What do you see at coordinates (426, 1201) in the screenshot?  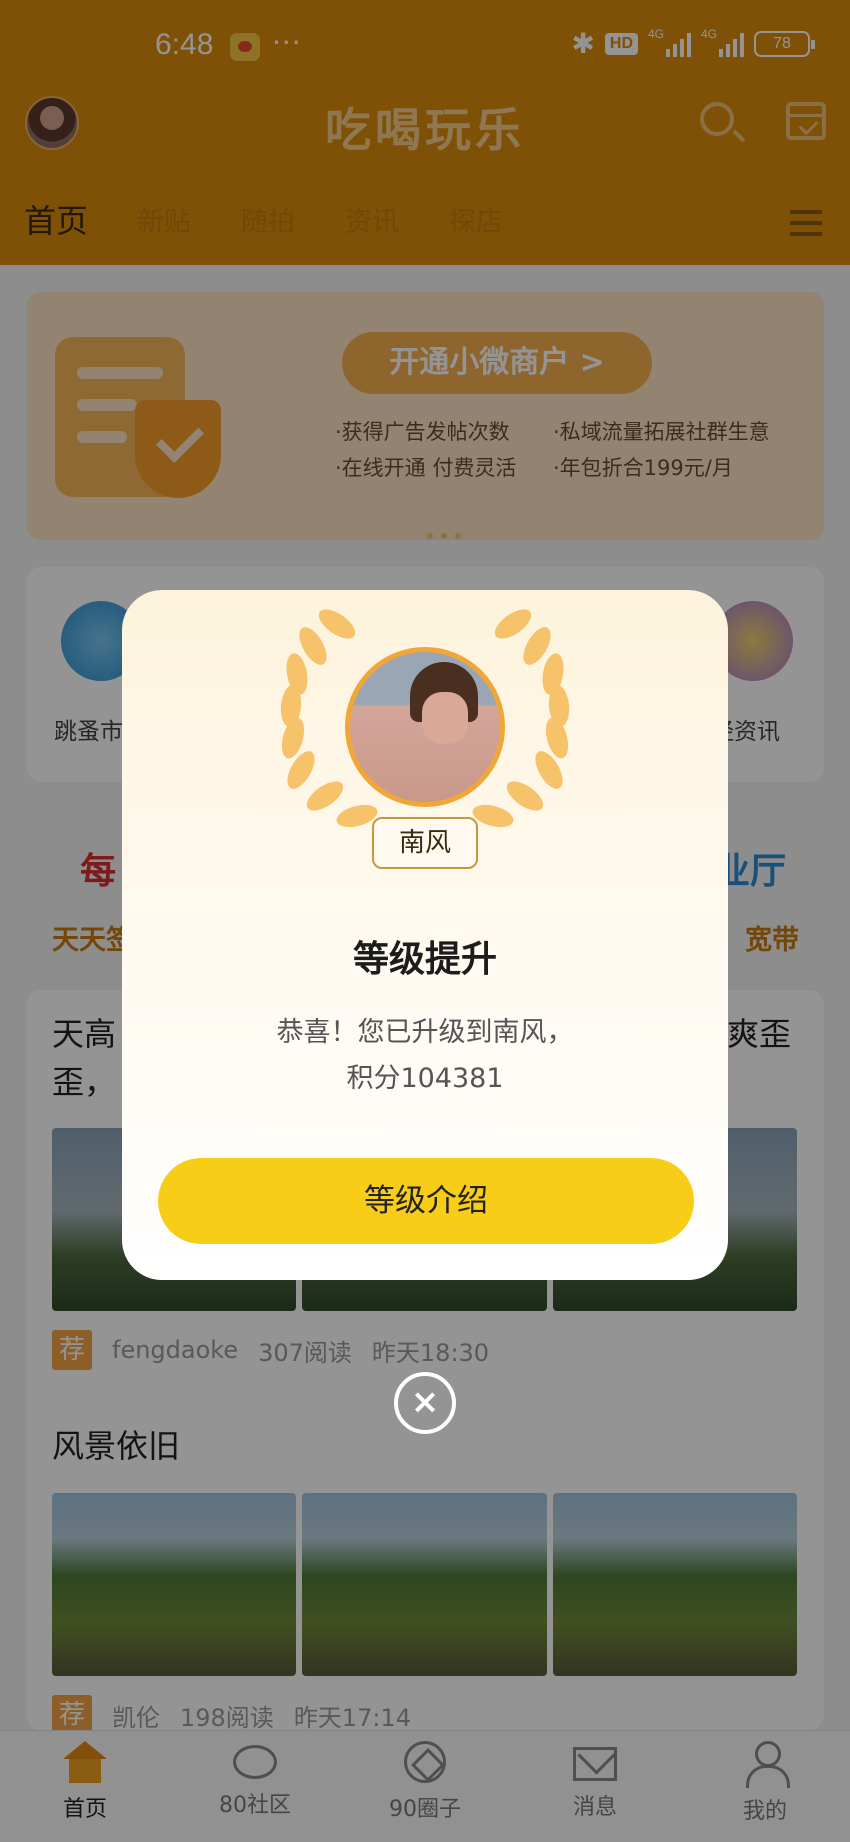 I see `level-intro-button: 等级介绍` at bounding box center [426, 1201].